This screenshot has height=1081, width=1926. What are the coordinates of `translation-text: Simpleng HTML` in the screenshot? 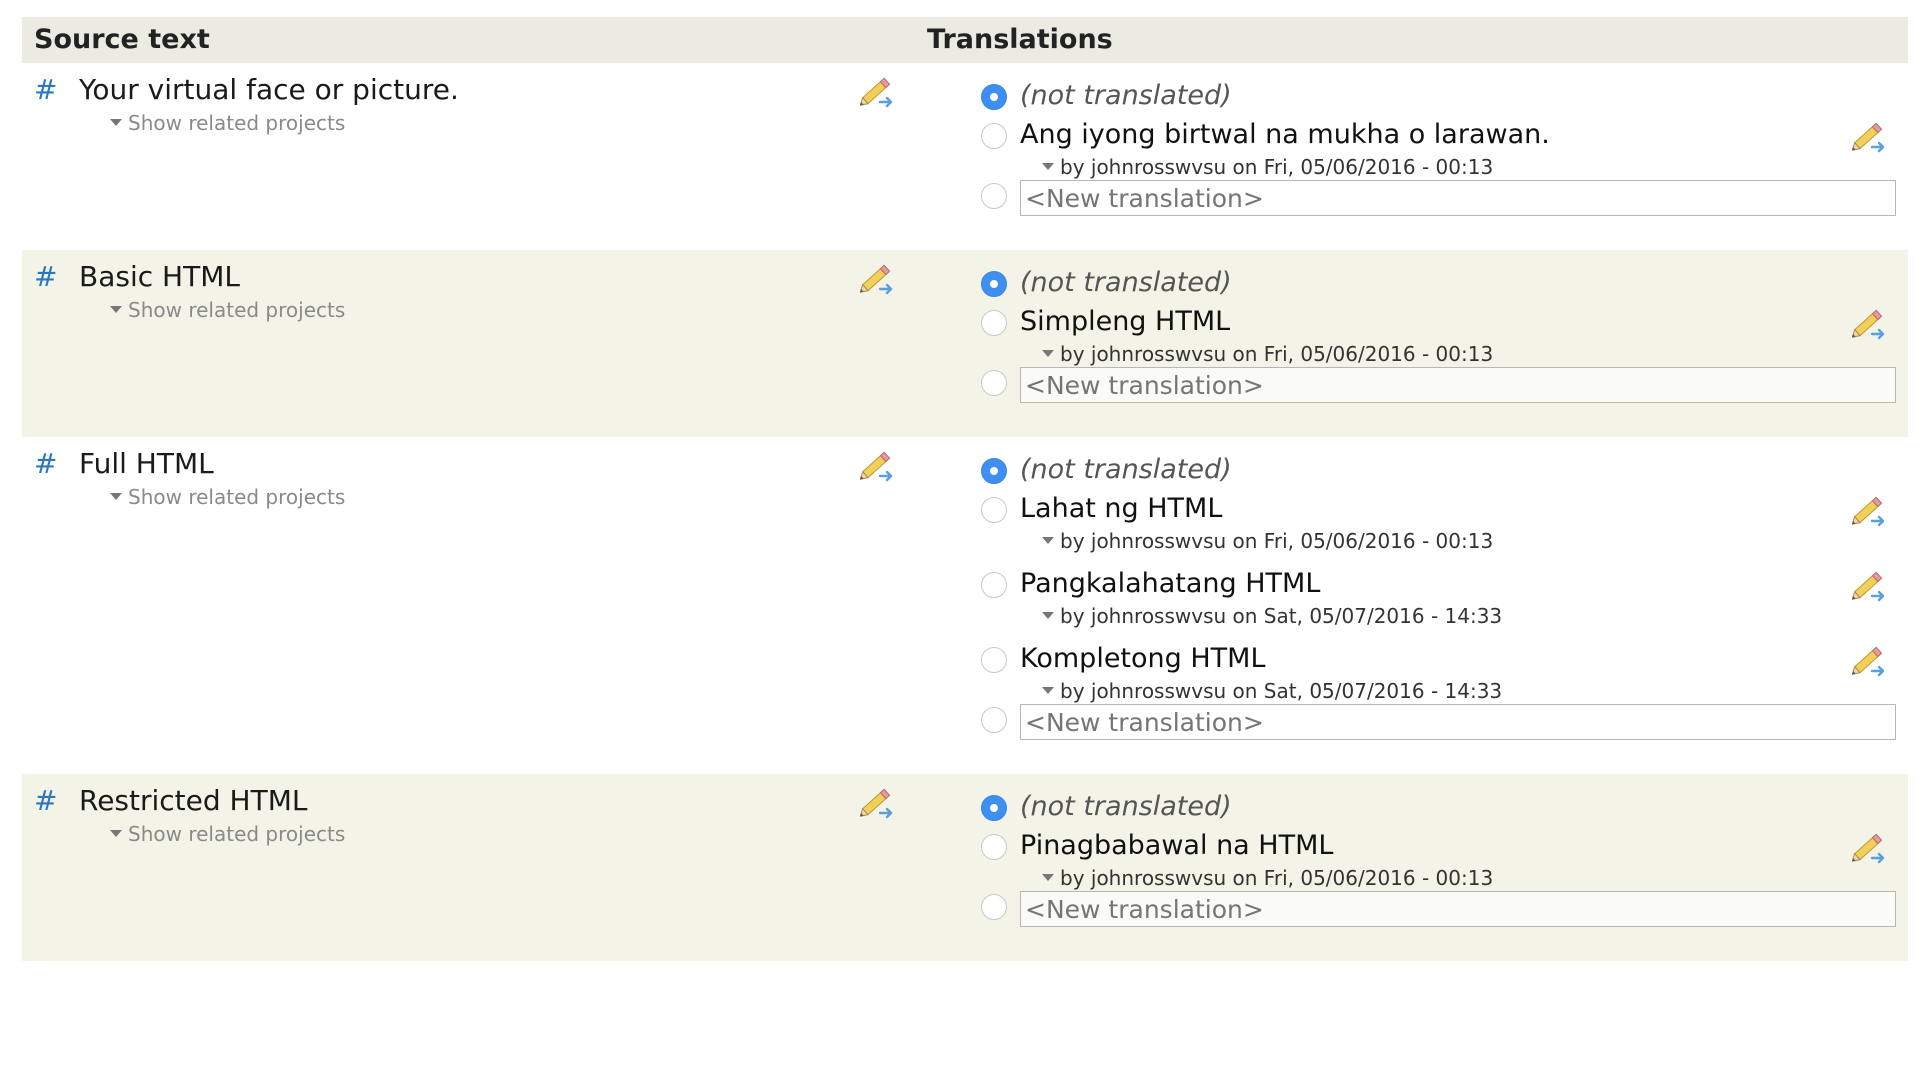 It's located at (1125, 321).